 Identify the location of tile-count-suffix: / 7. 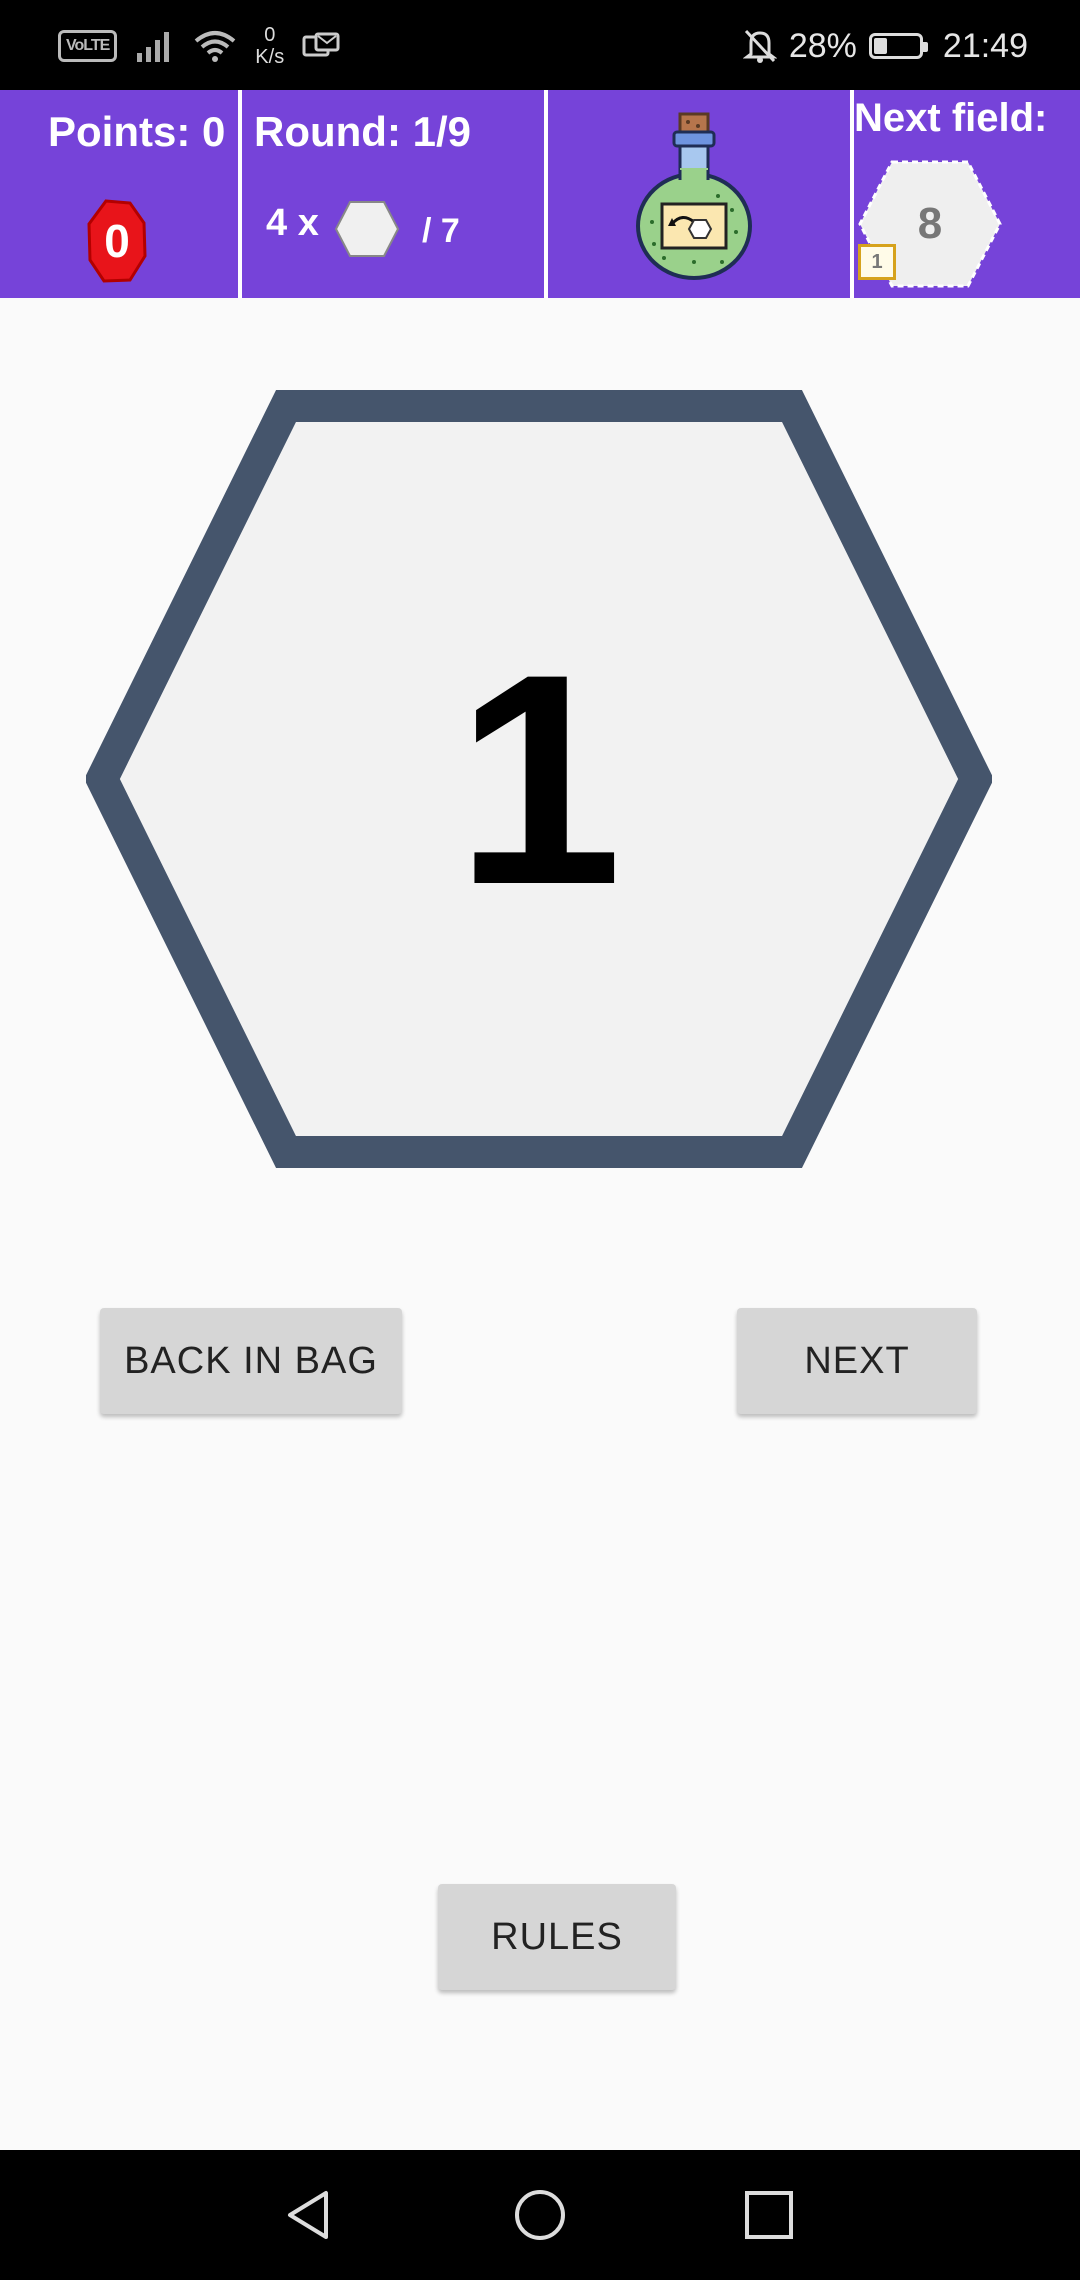
(441, 231).